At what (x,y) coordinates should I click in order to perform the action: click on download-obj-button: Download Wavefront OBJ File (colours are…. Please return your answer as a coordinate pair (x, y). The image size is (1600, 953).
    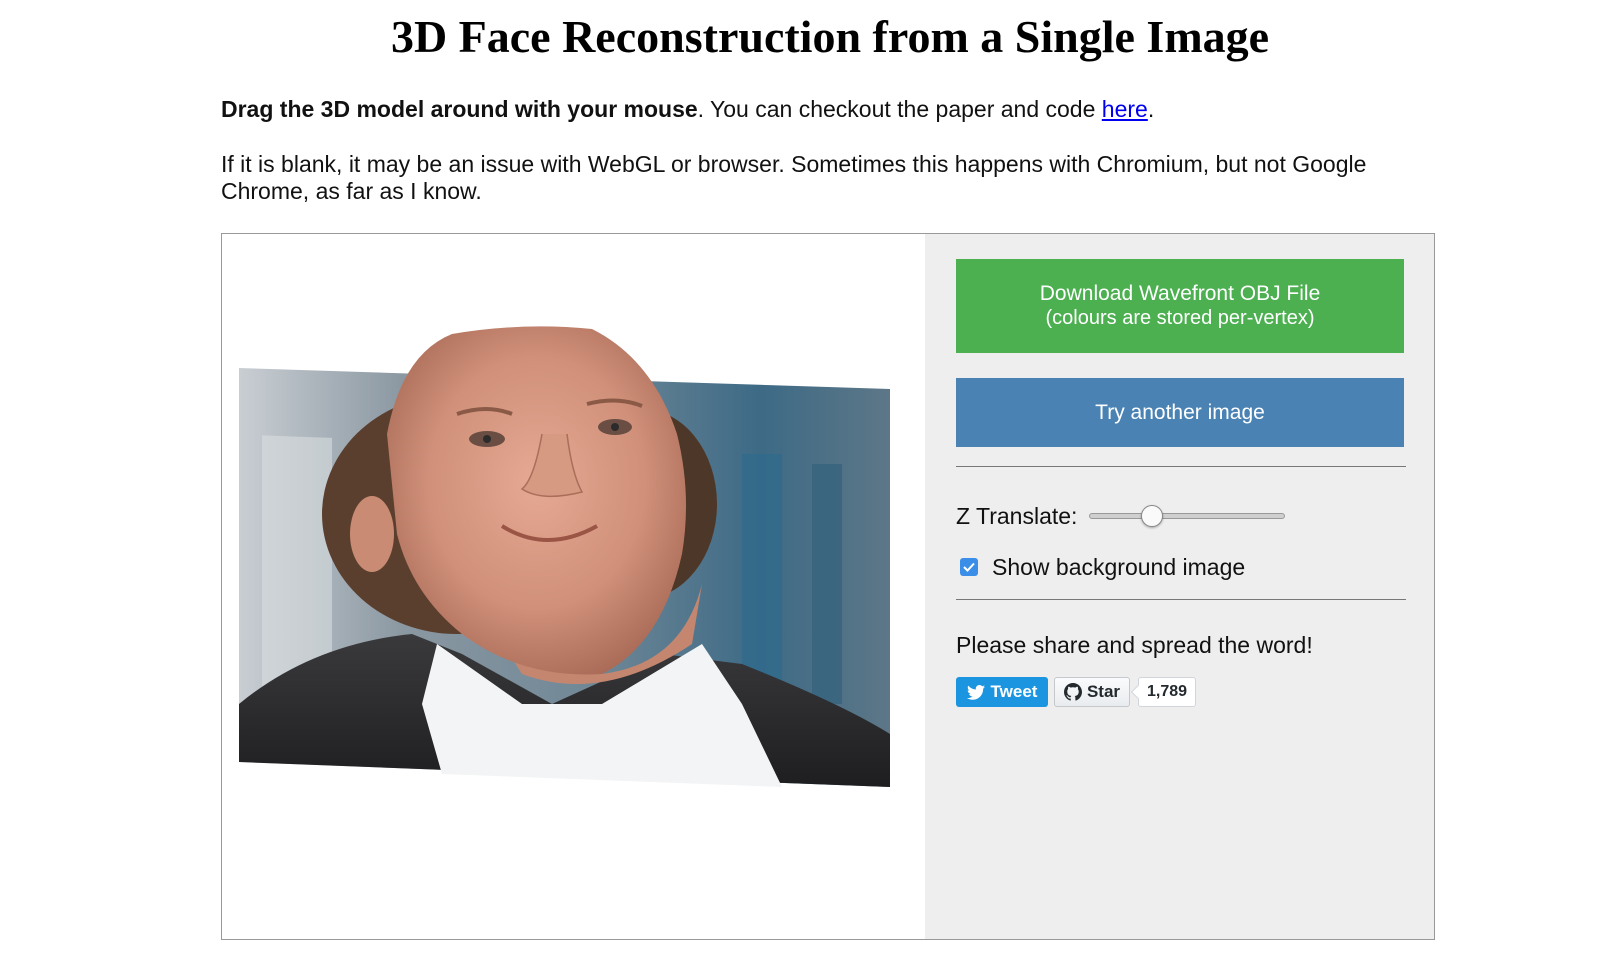
    Looking at the image, I should click on (1180, 306).